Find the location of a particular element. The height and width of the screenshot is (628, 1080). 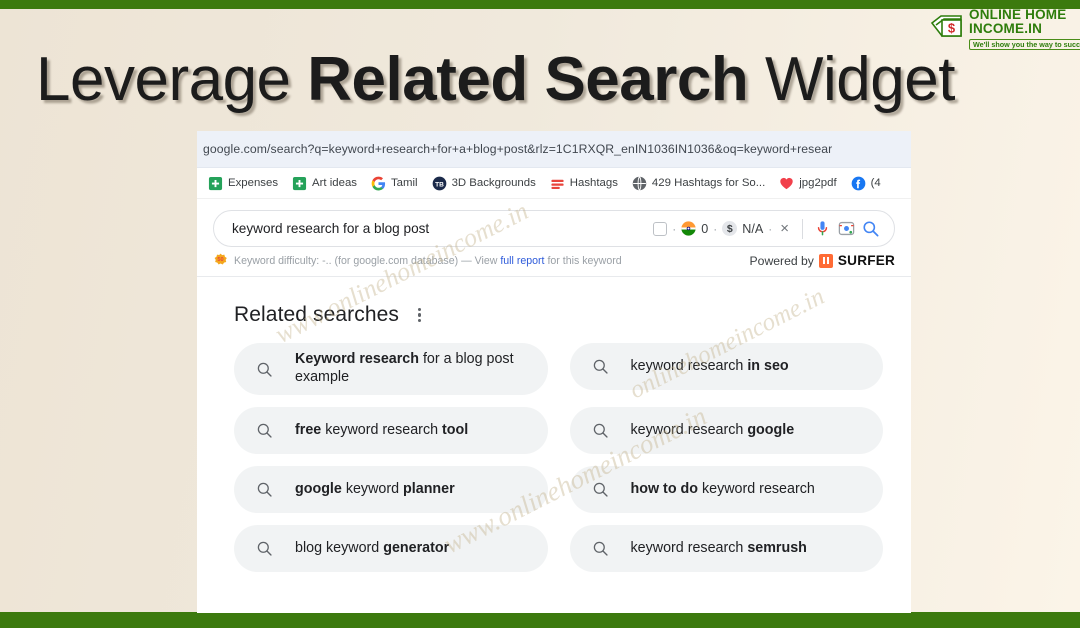

bookmark-3d-backgrounds: TB 3D Backgrounds is located at coordinates (484, 183).